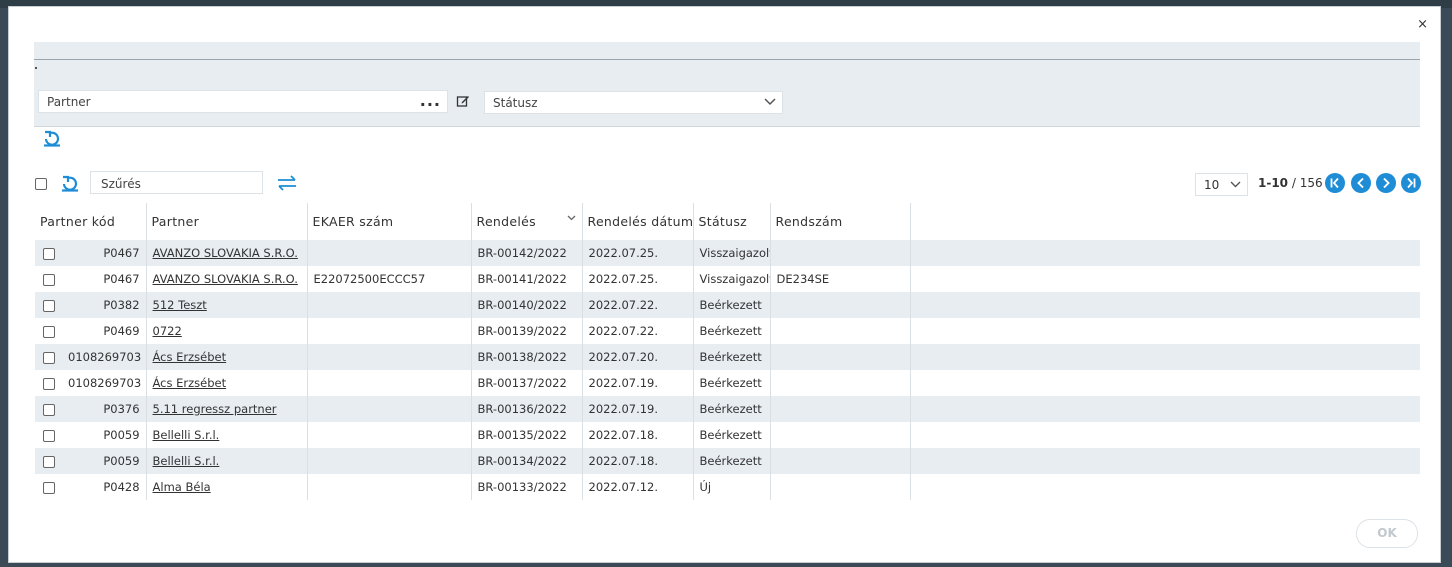 The width and height of the screenshot is (1452, 567). What do you see at coordinates (287, 183) in the screenshot?
I see `swap-icon` at bounding box center [287, 183].